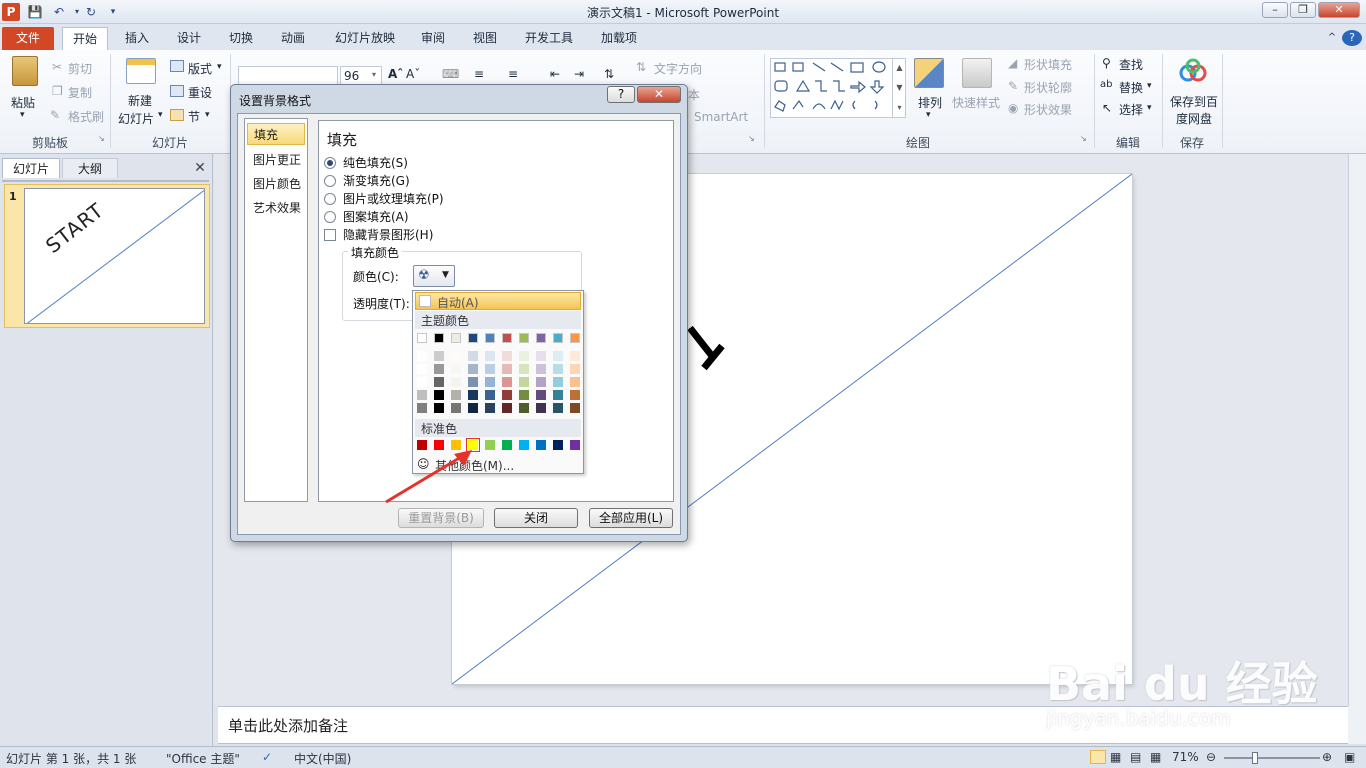 Image resolution: width=1366 pixels, height=768 pixels. I want to click on gradient-fill-label: 渐变填充(G), so click(376, 180).